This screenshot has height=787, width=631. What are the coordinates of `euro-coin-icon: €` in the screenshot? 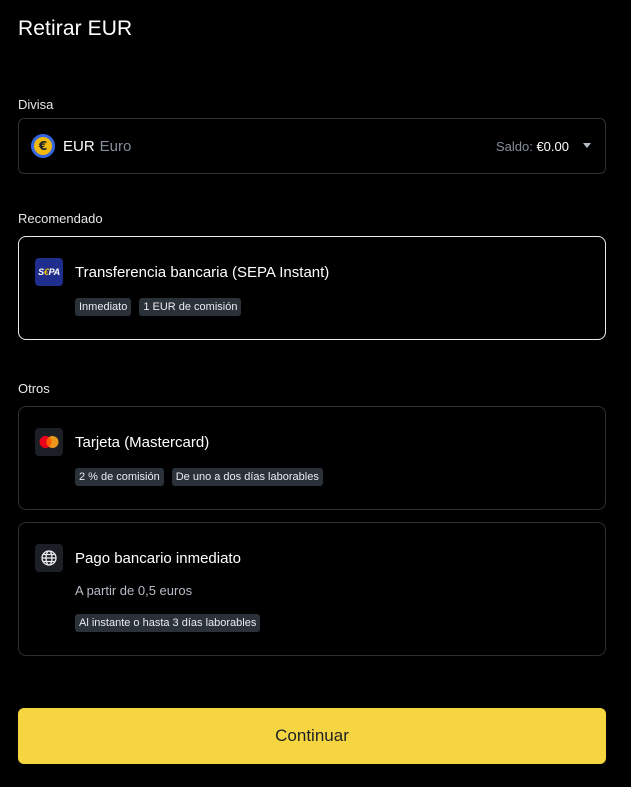 It's located at (43, 146).